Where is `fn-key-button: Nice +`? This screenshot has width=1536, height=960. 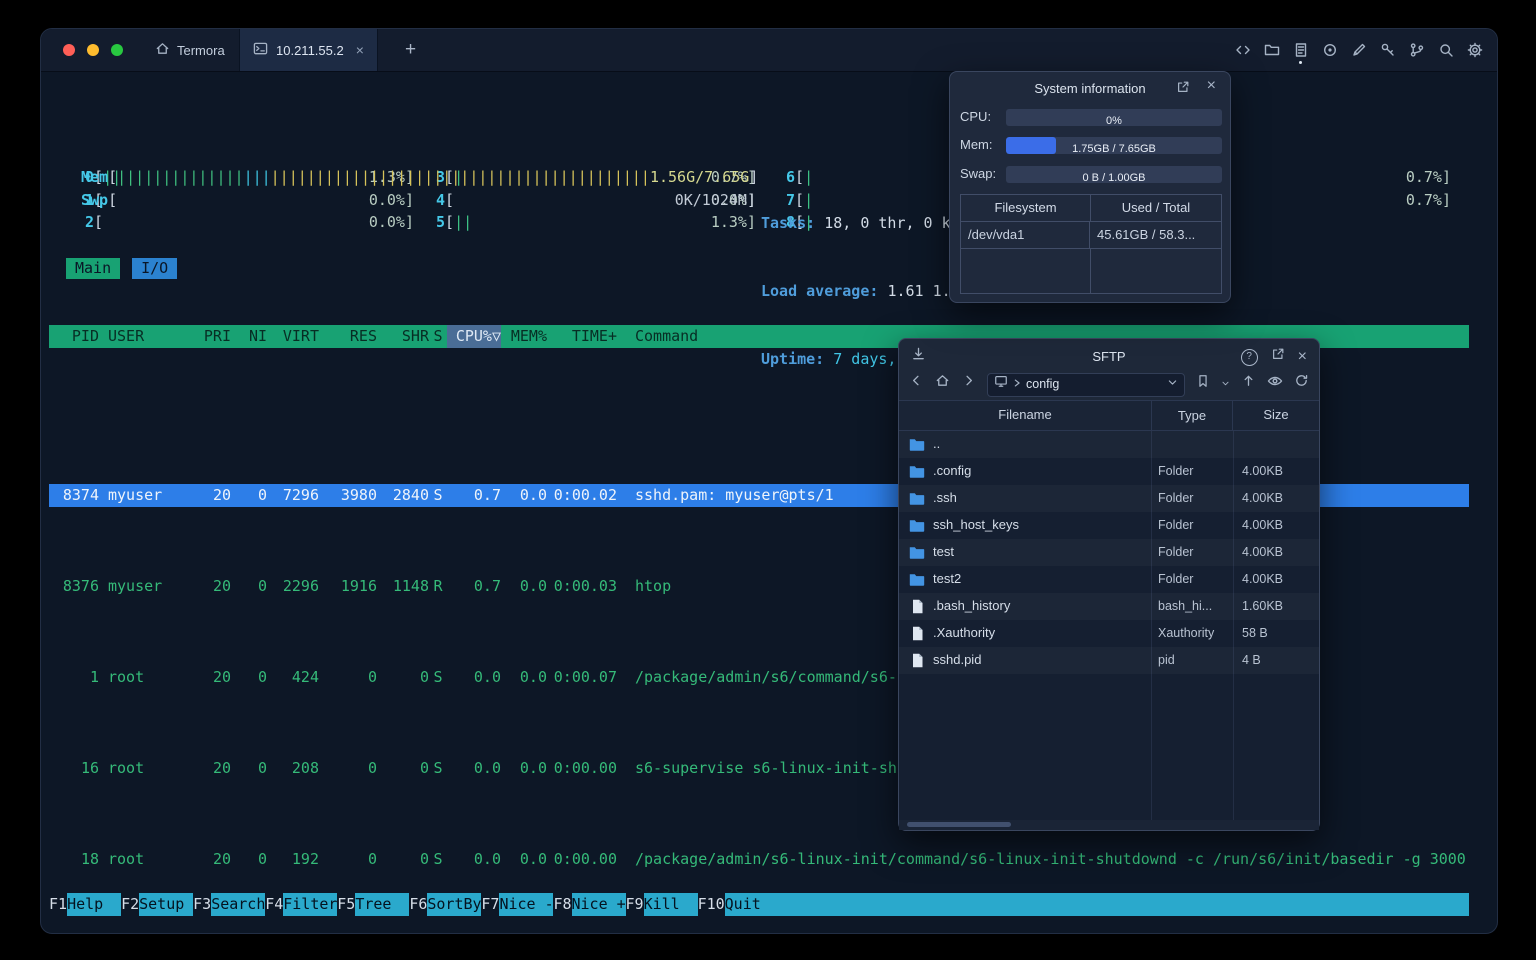 fn-key-button: Nice + is located at coordinates (598, 904).